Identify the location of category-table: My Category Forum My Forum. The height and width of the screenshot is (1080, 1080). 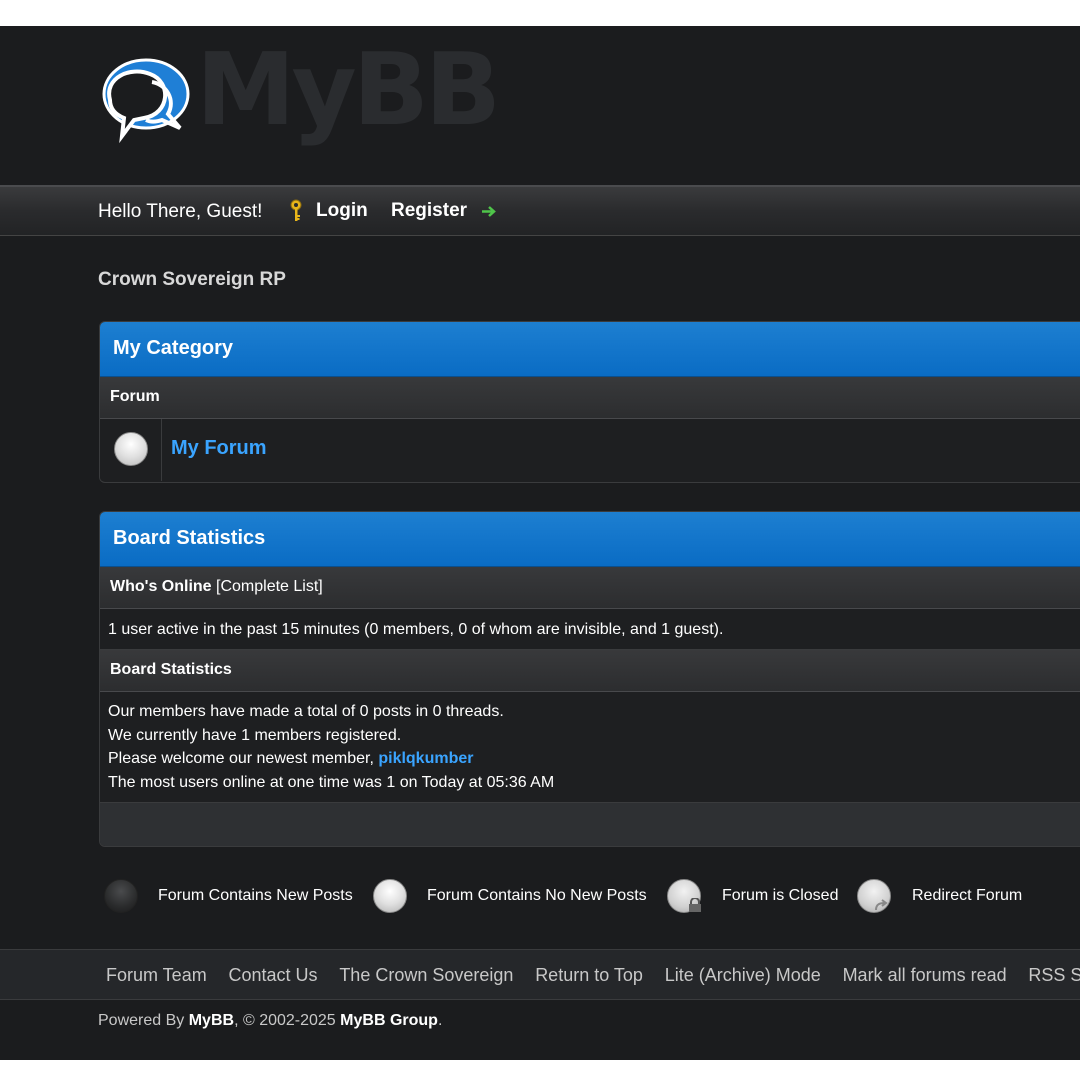
(589, 402).